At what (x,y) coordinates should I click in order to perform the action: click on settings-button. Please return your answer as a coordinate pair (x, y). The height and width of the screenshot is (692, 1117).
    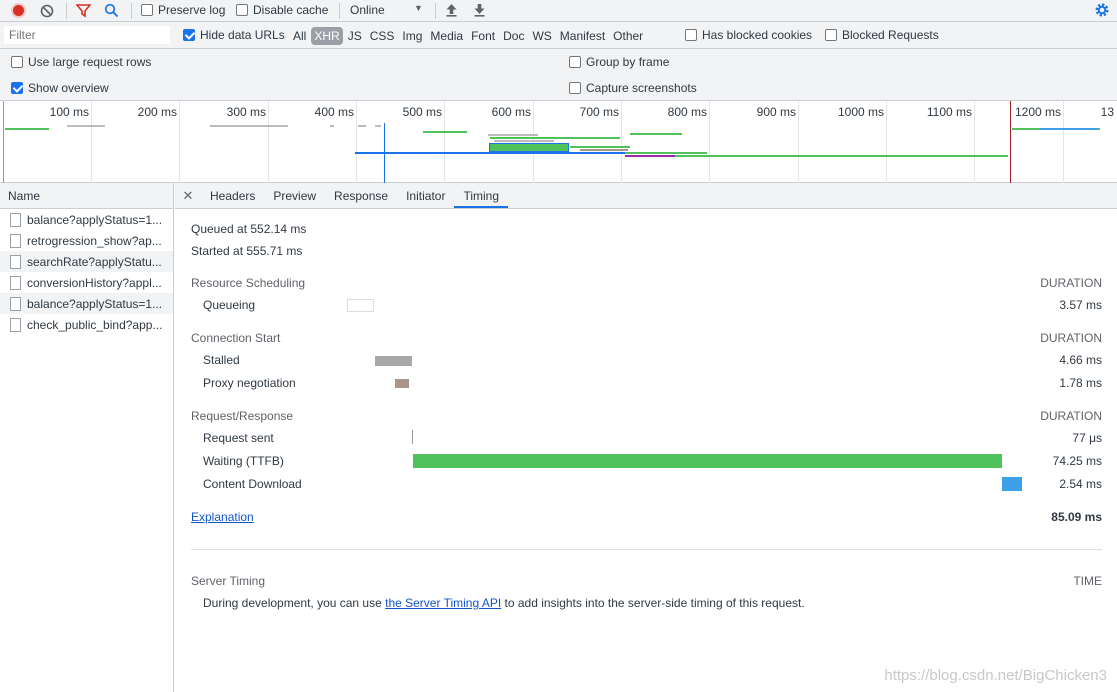
    Looking at the image, I should click on (1102, 11).